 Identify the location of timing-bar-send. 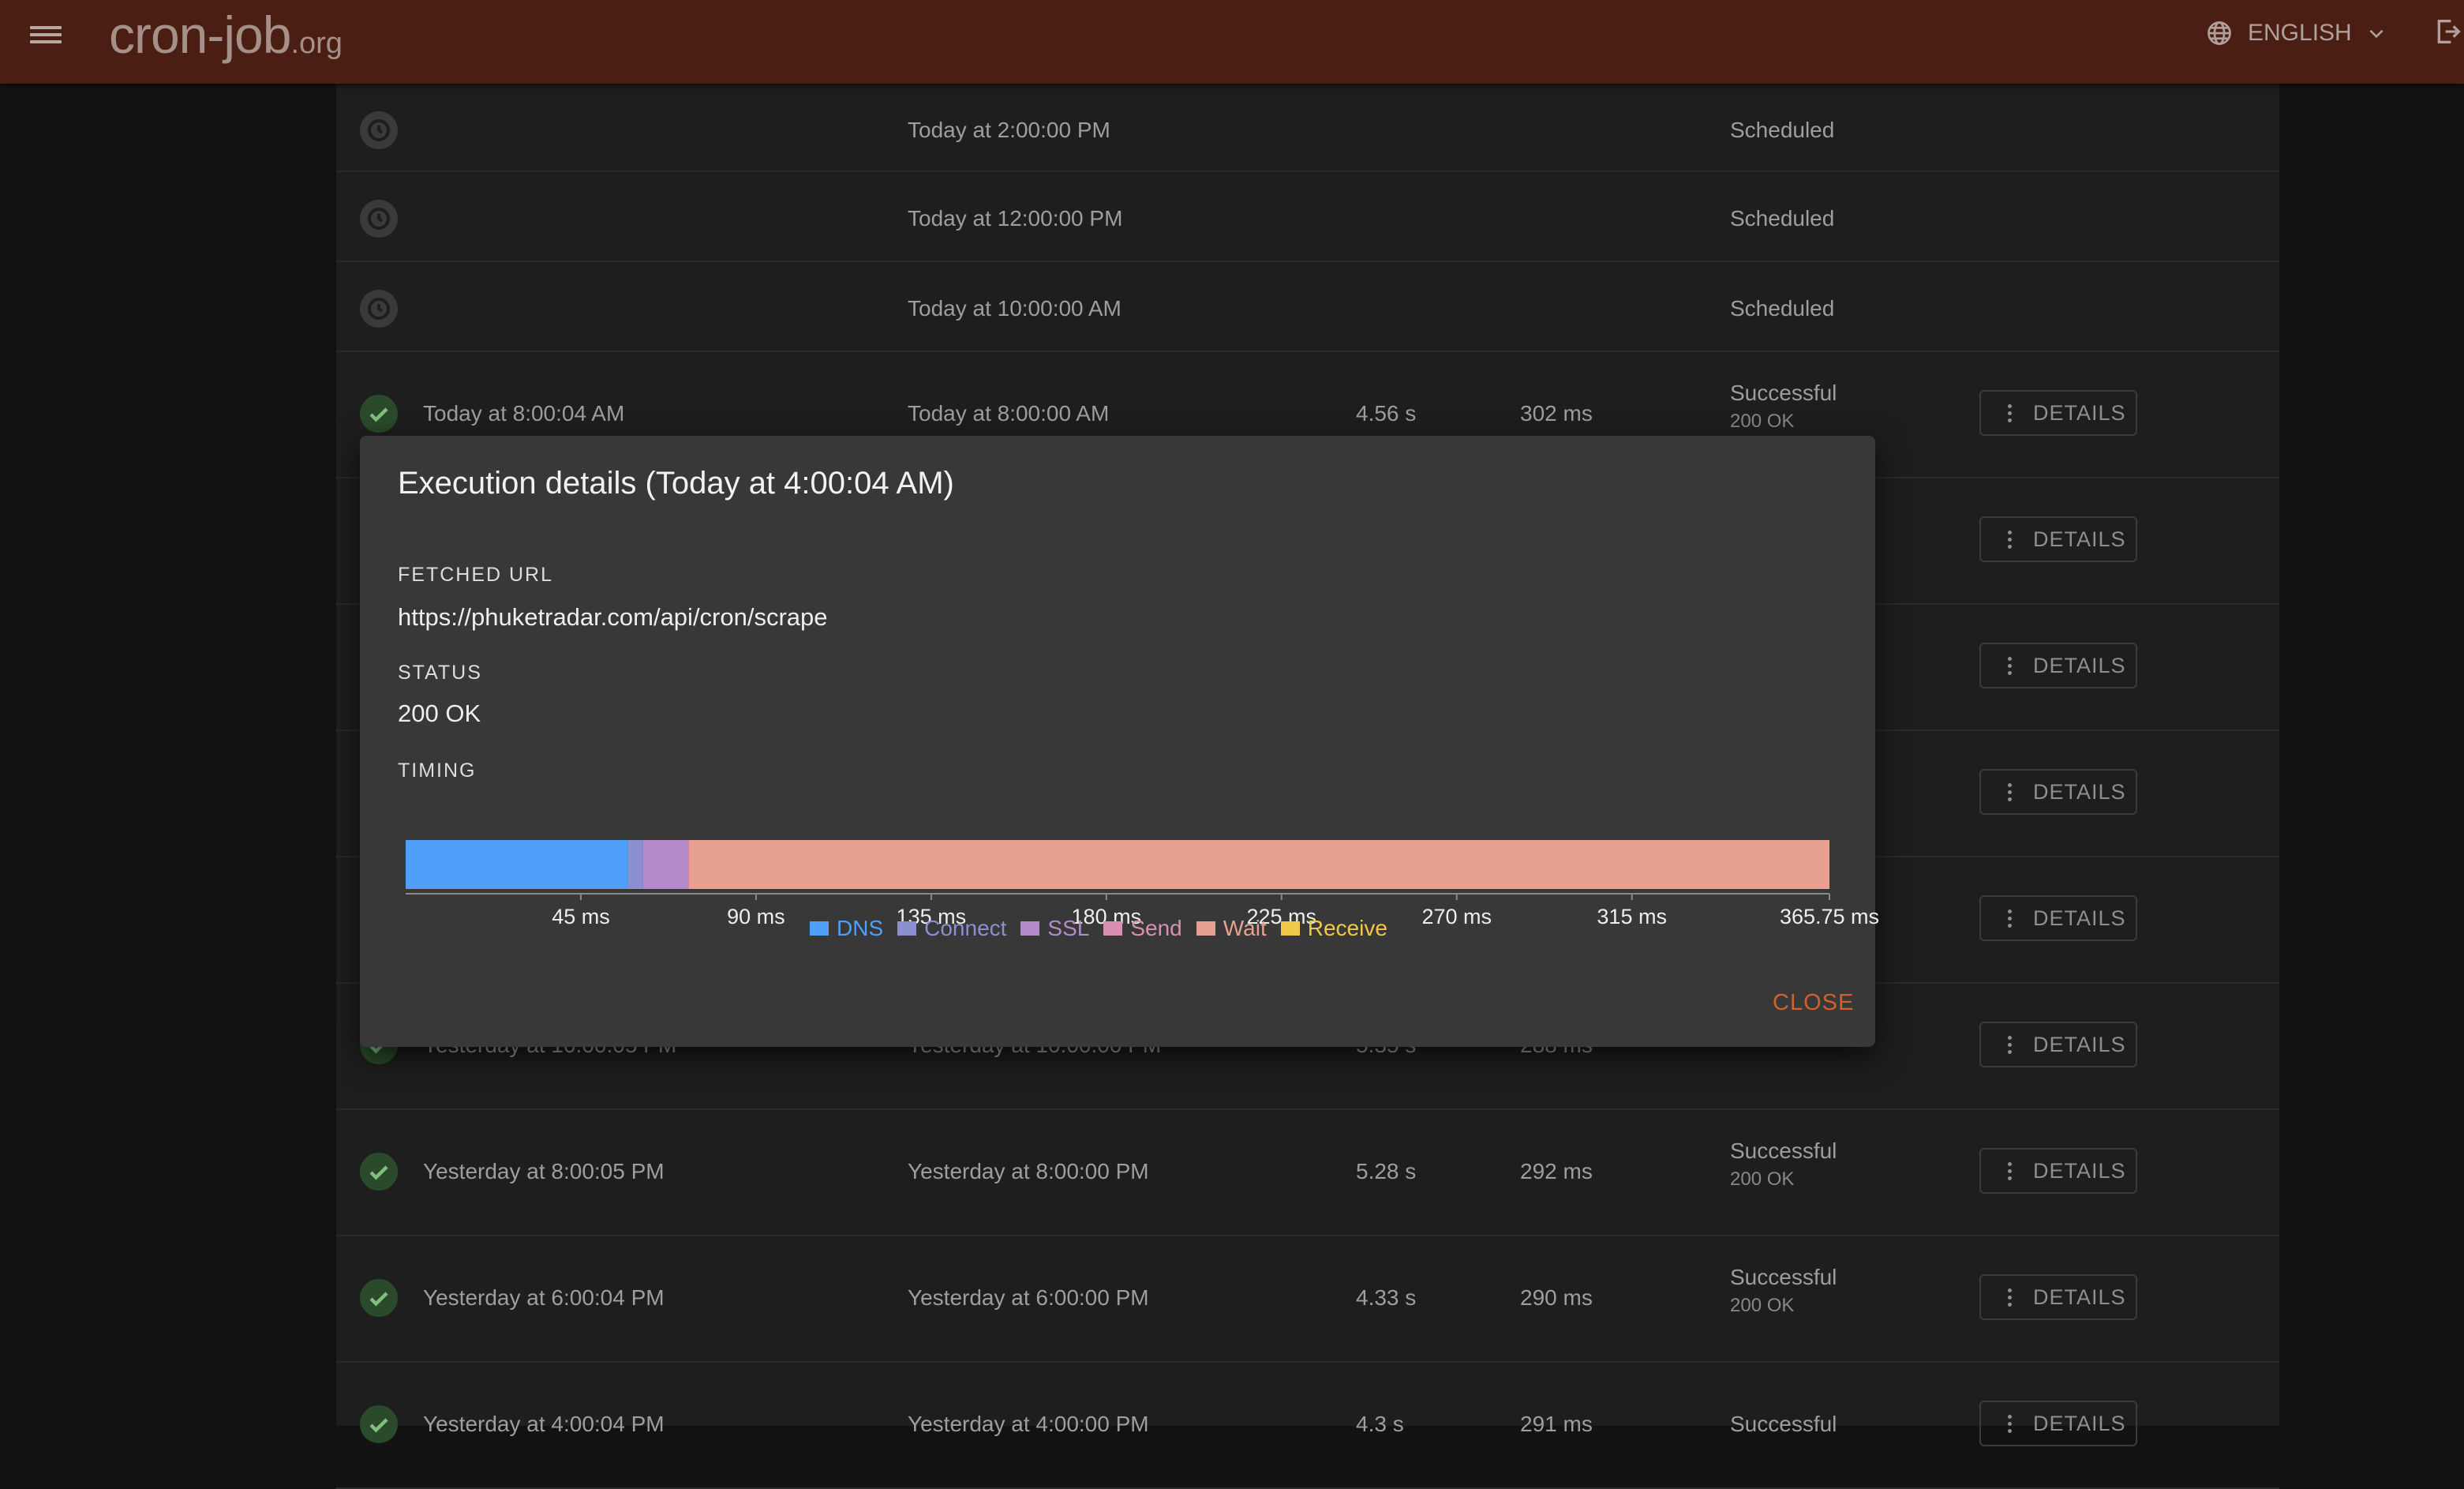
(688, 865).